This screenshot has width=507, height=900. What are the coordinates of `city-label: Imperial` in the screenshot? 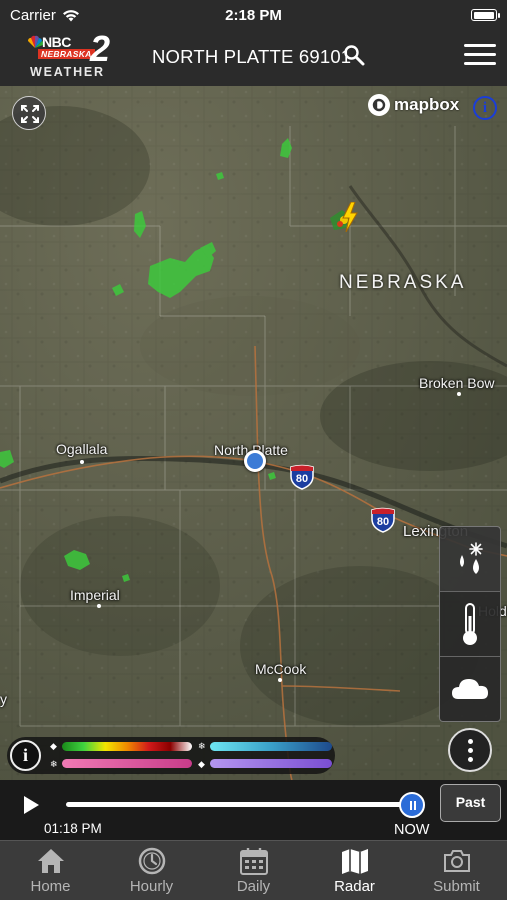 It's located at (95, 595).